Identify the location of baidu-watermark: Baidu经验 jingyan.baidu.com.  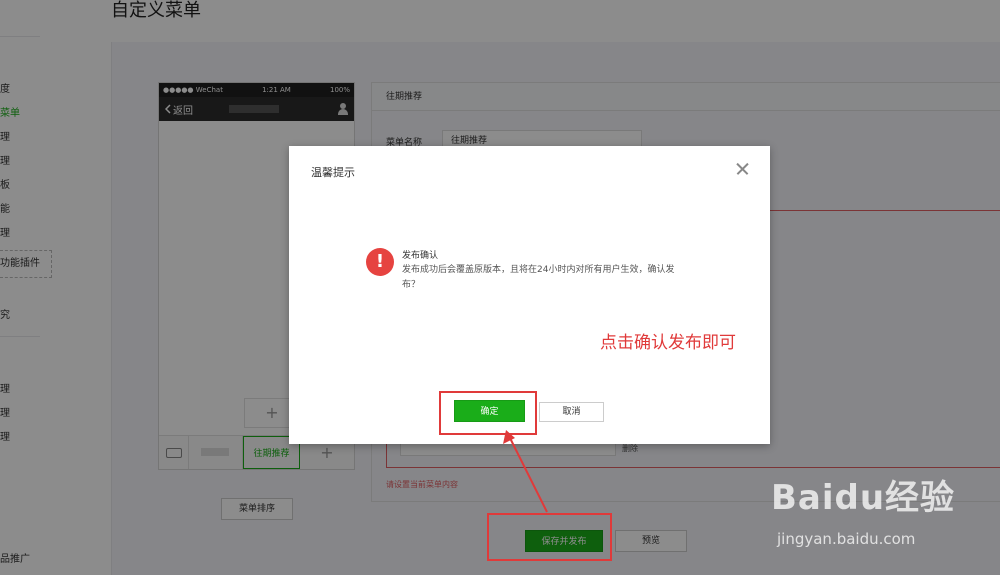
(882, 520).